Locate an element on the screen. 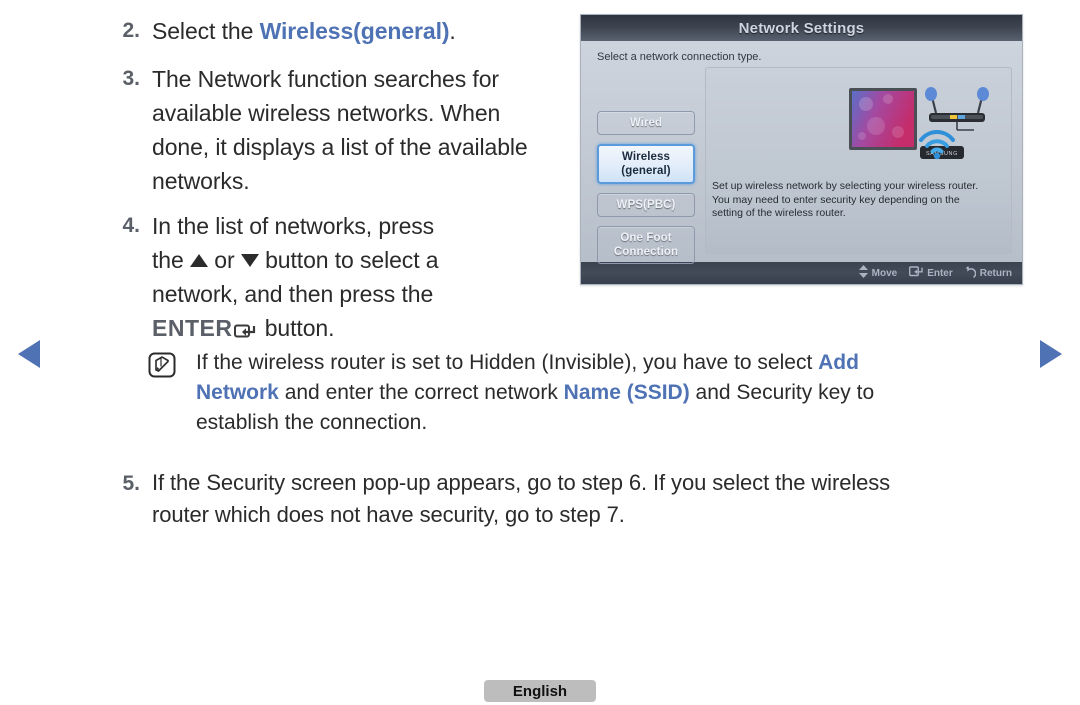  return-arrow-icon is located at coordinates (971, 273).